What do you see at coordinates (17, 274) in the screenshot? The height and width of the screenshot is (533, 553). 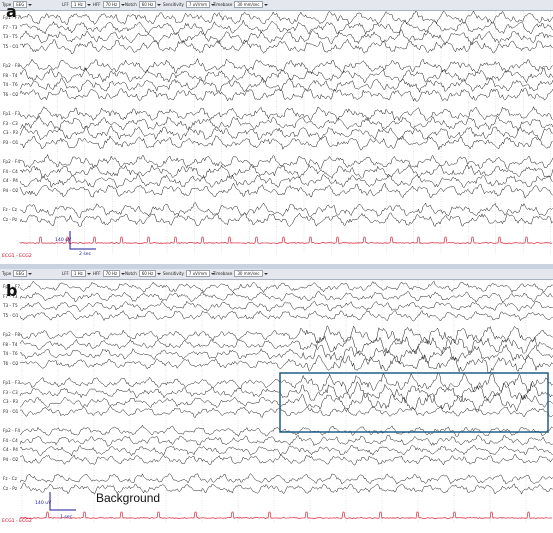 I see `toolbar-type: Type EEG` at bounding box center [17, 274].